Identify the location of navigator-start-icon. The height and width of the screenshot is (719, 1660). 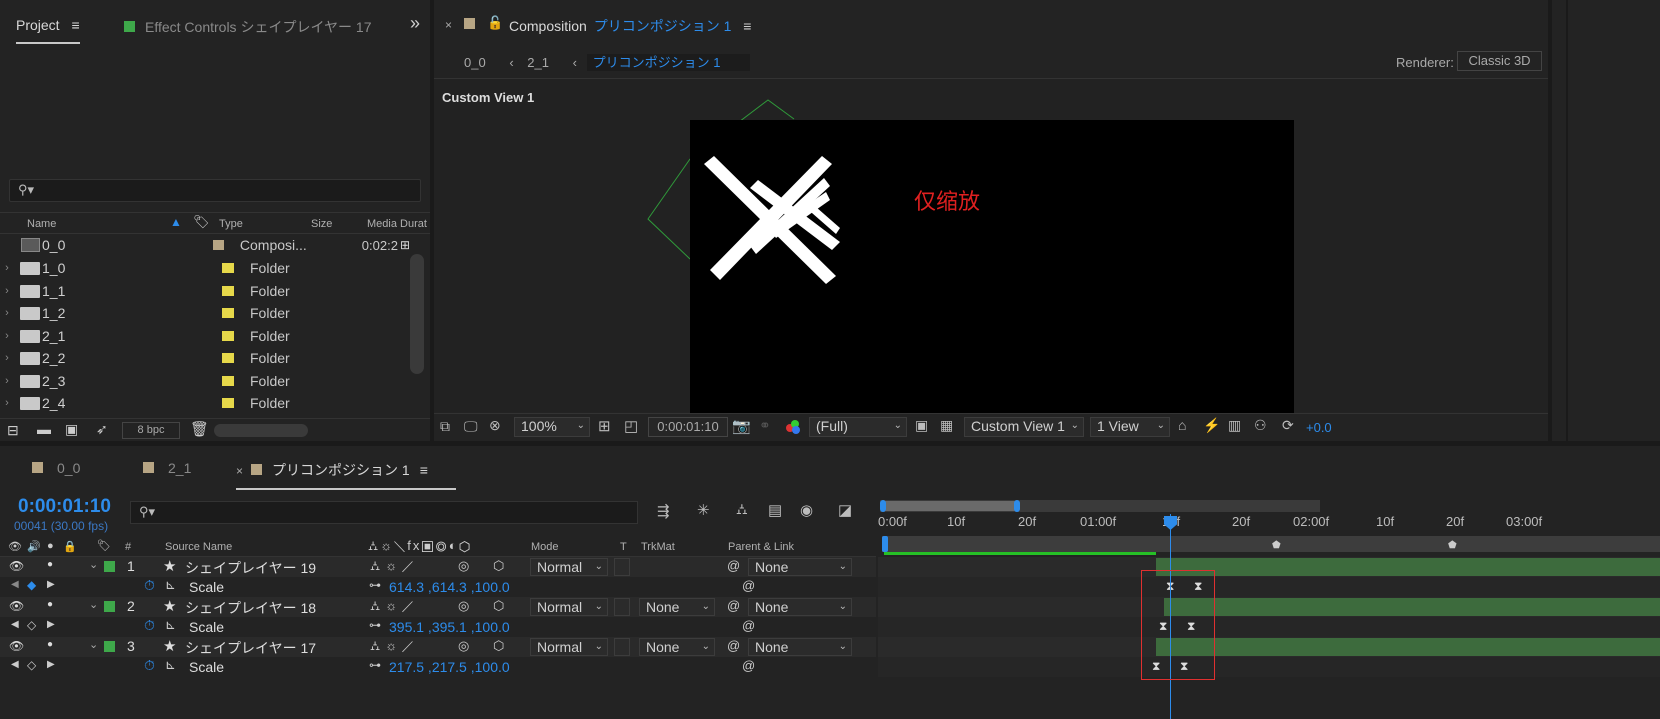
(883, 506).